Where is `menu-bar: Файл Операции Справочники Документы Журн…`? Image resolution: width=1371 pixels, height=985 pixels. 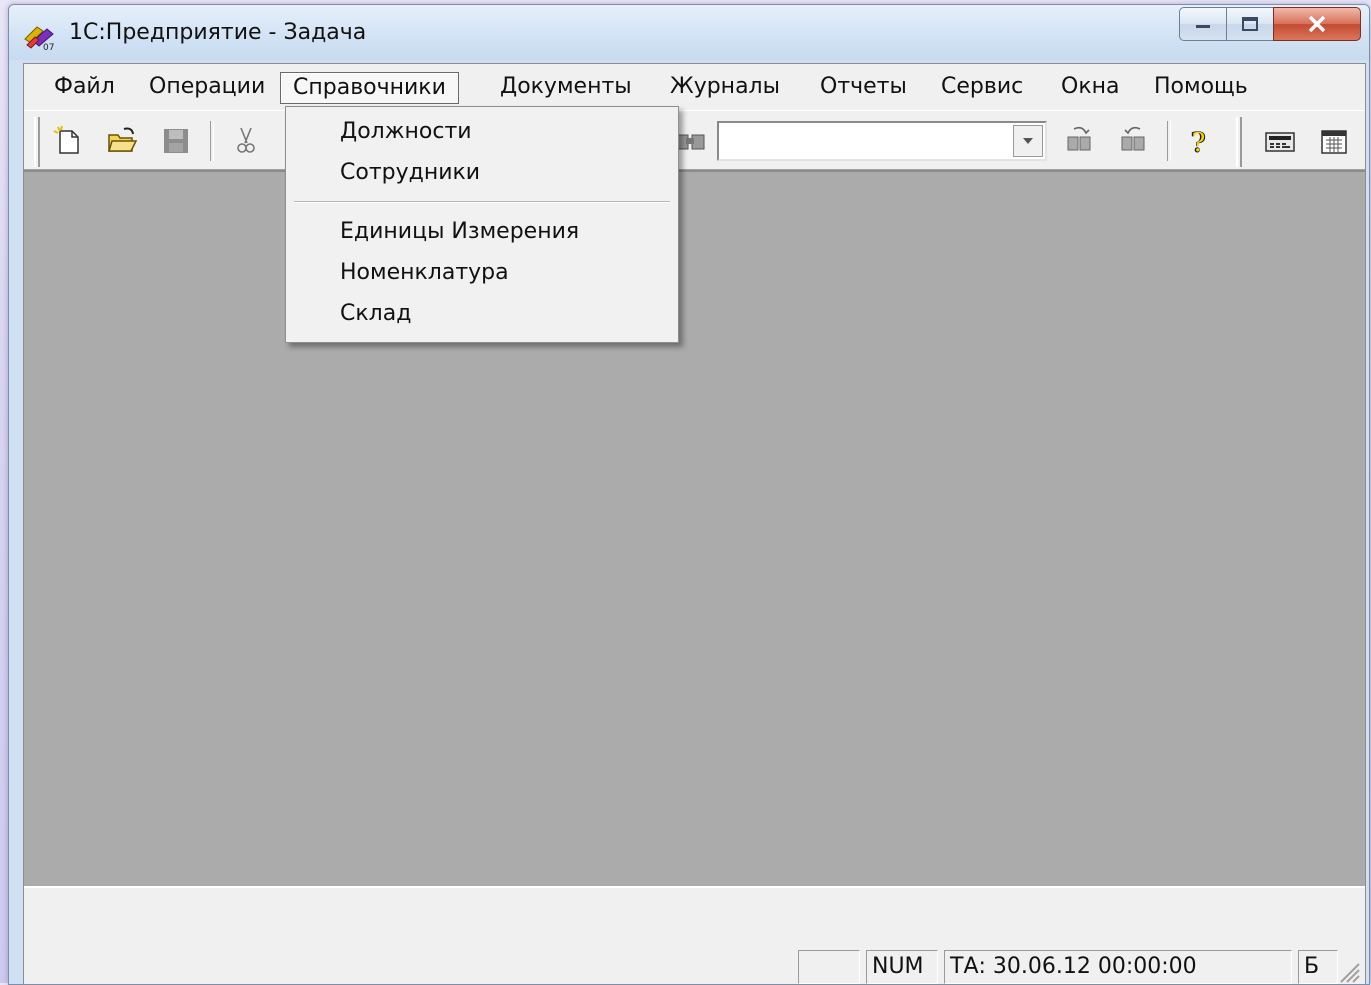
menu-bar: Файл Операции Справочники Документы Журн… is located at coordinates (694, 86).